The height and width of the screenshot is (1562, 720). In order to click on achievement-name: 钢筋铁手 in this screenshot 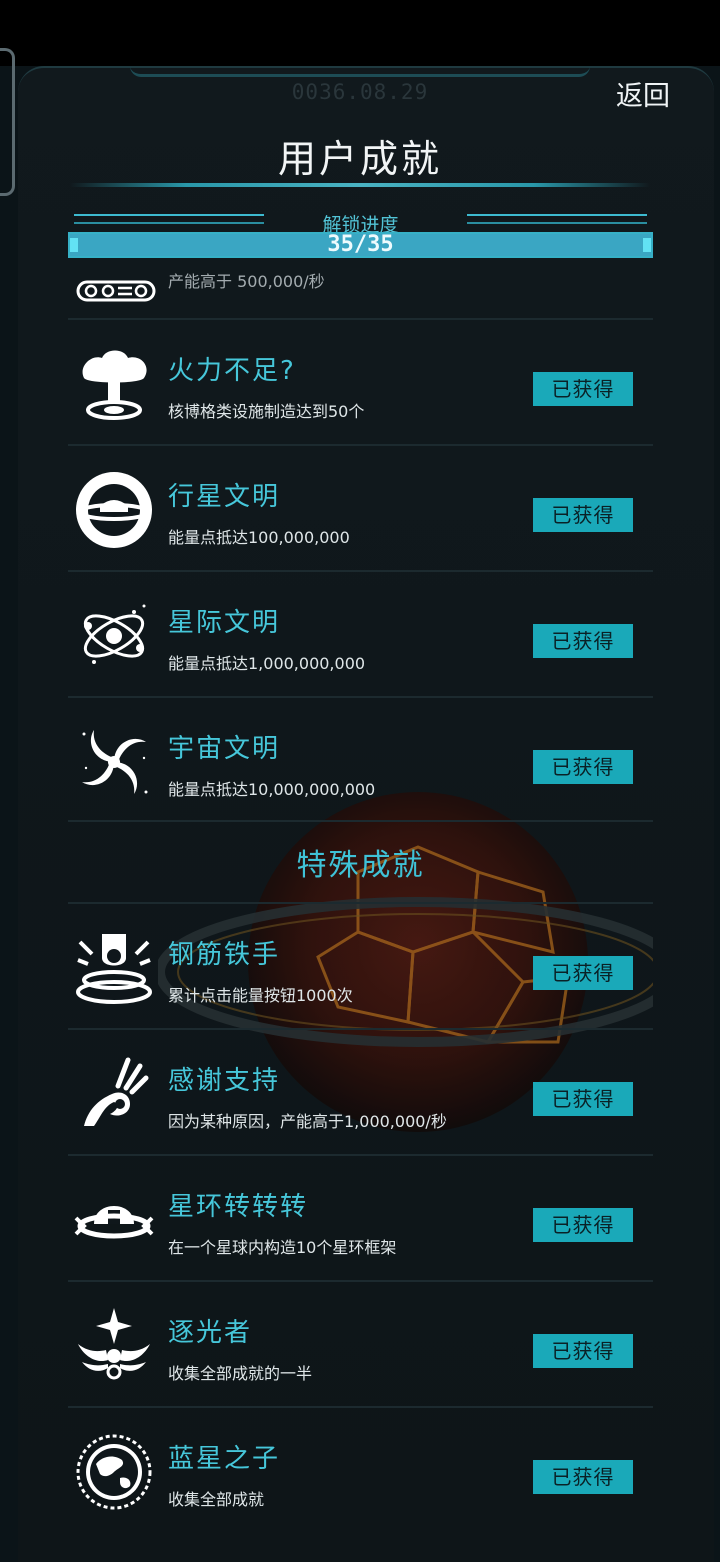, I will do `click(224, 955)`.